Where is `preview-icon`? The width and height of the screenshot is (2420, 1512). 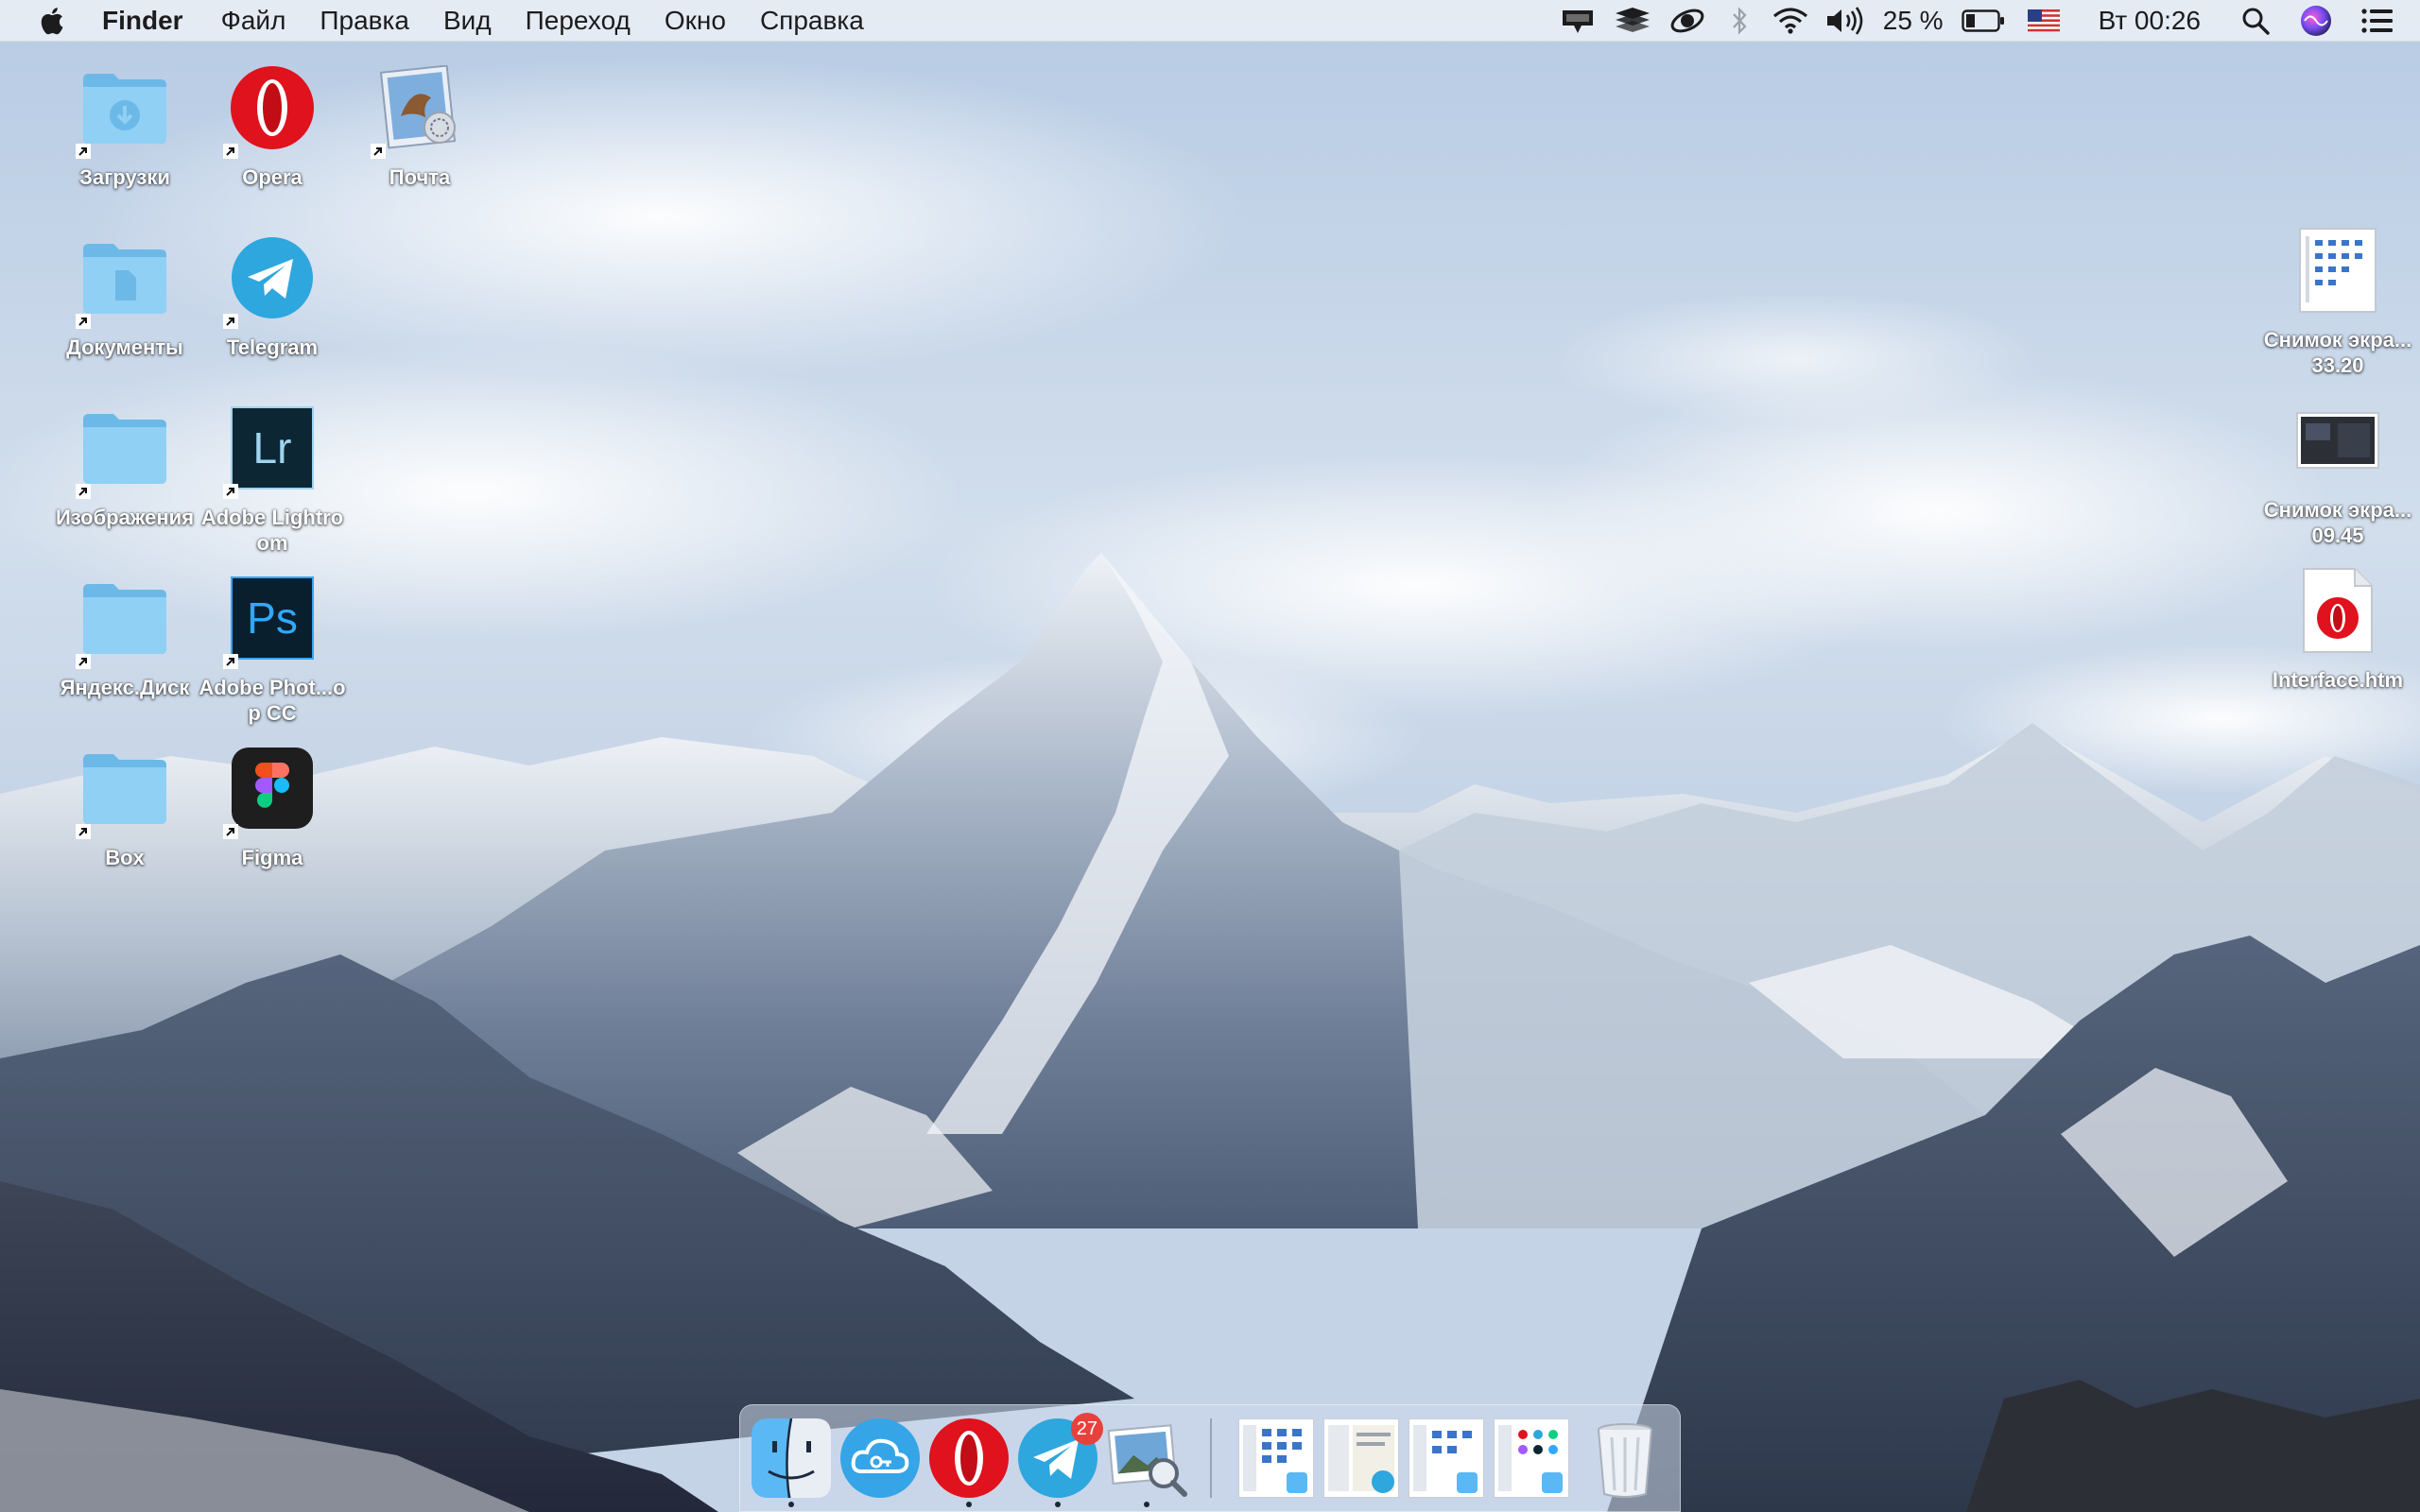
preview-icon is located at coordinates (1147, 1460).